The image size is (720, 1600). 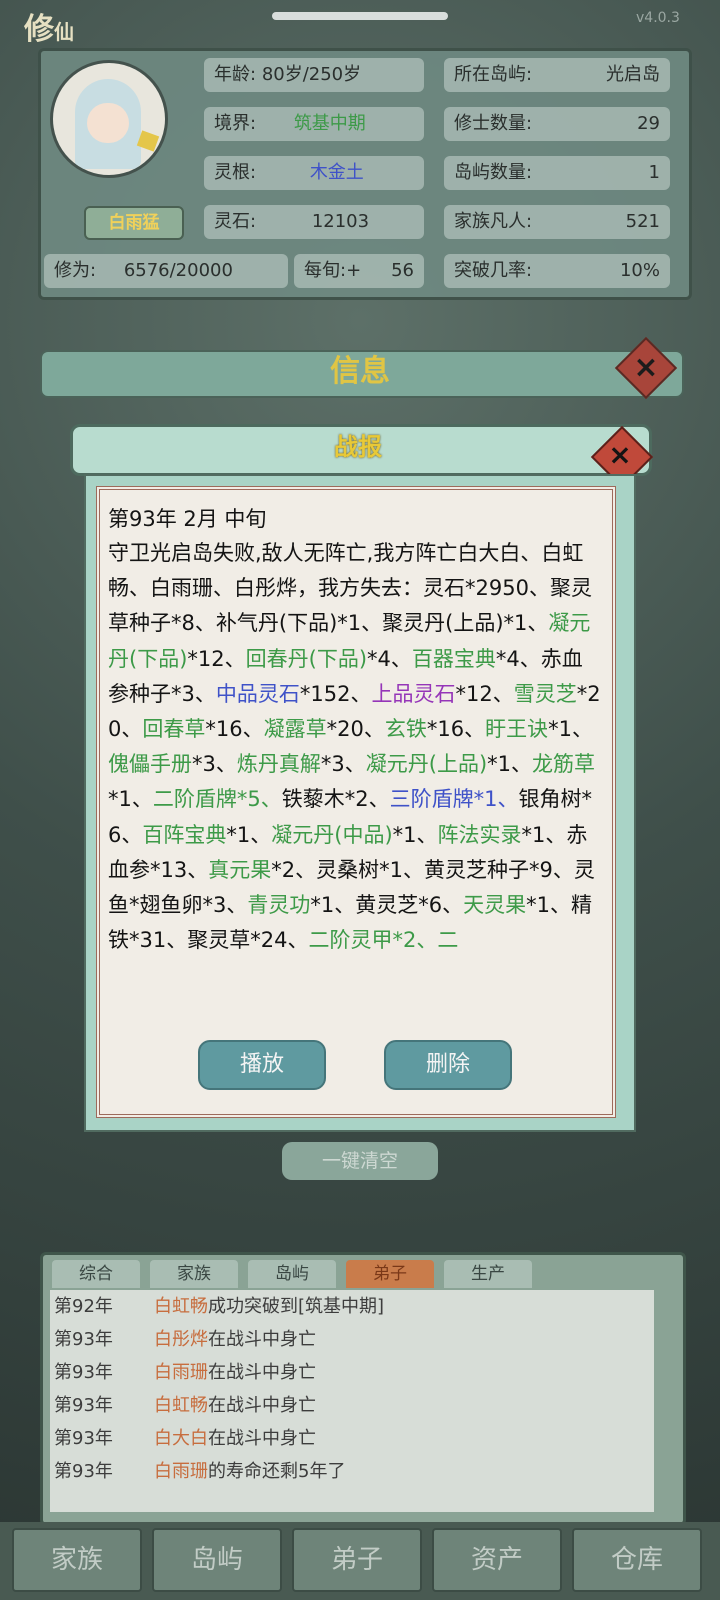 What do you see at coordinates (517, 729) in the screenshot?
I see `report-item: 盱王诀` at bounding box center [517, 729].